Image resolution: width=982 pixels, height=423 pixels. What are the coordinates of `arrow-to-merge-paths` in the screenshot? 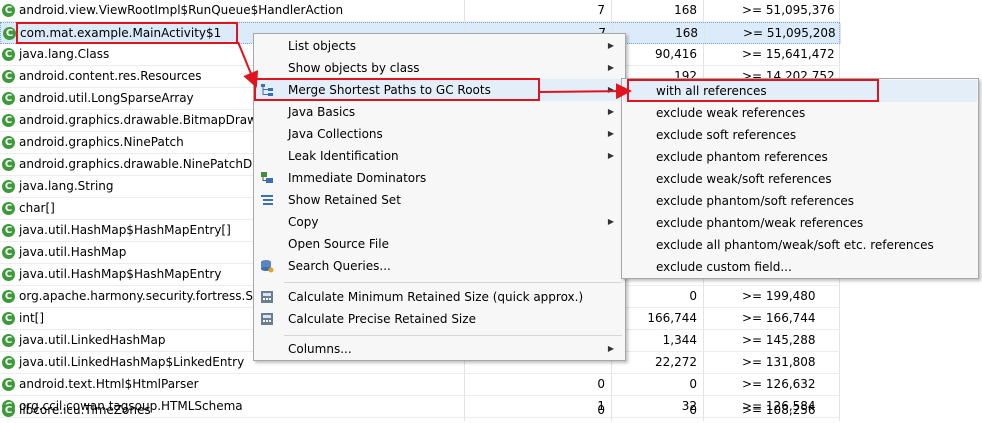 It's located at (248, 64).